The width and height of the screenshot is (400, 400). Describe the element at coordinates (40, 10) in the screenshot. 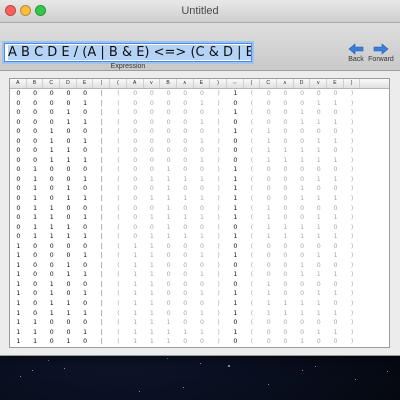

I see `zoom-button` at that location.